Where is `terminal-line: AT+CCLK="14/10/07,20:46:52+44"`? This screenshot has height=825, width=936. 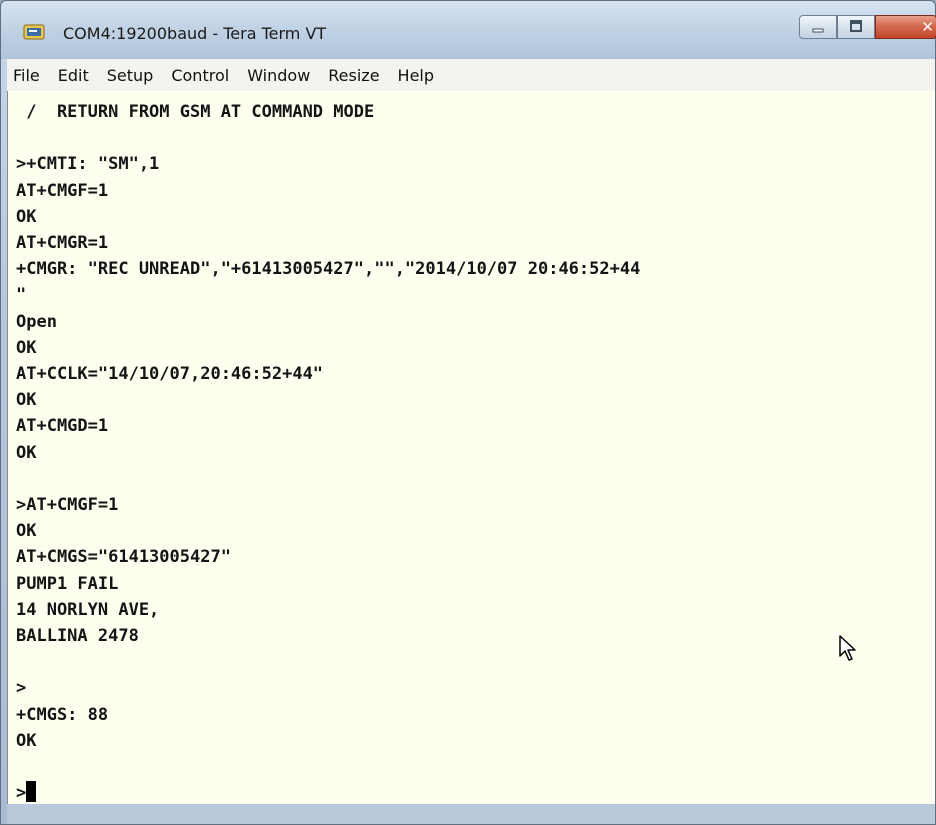 terminal-line: AT+CCLK="14/10/07,20:46:52+44" is located at coordinates (170, 374).